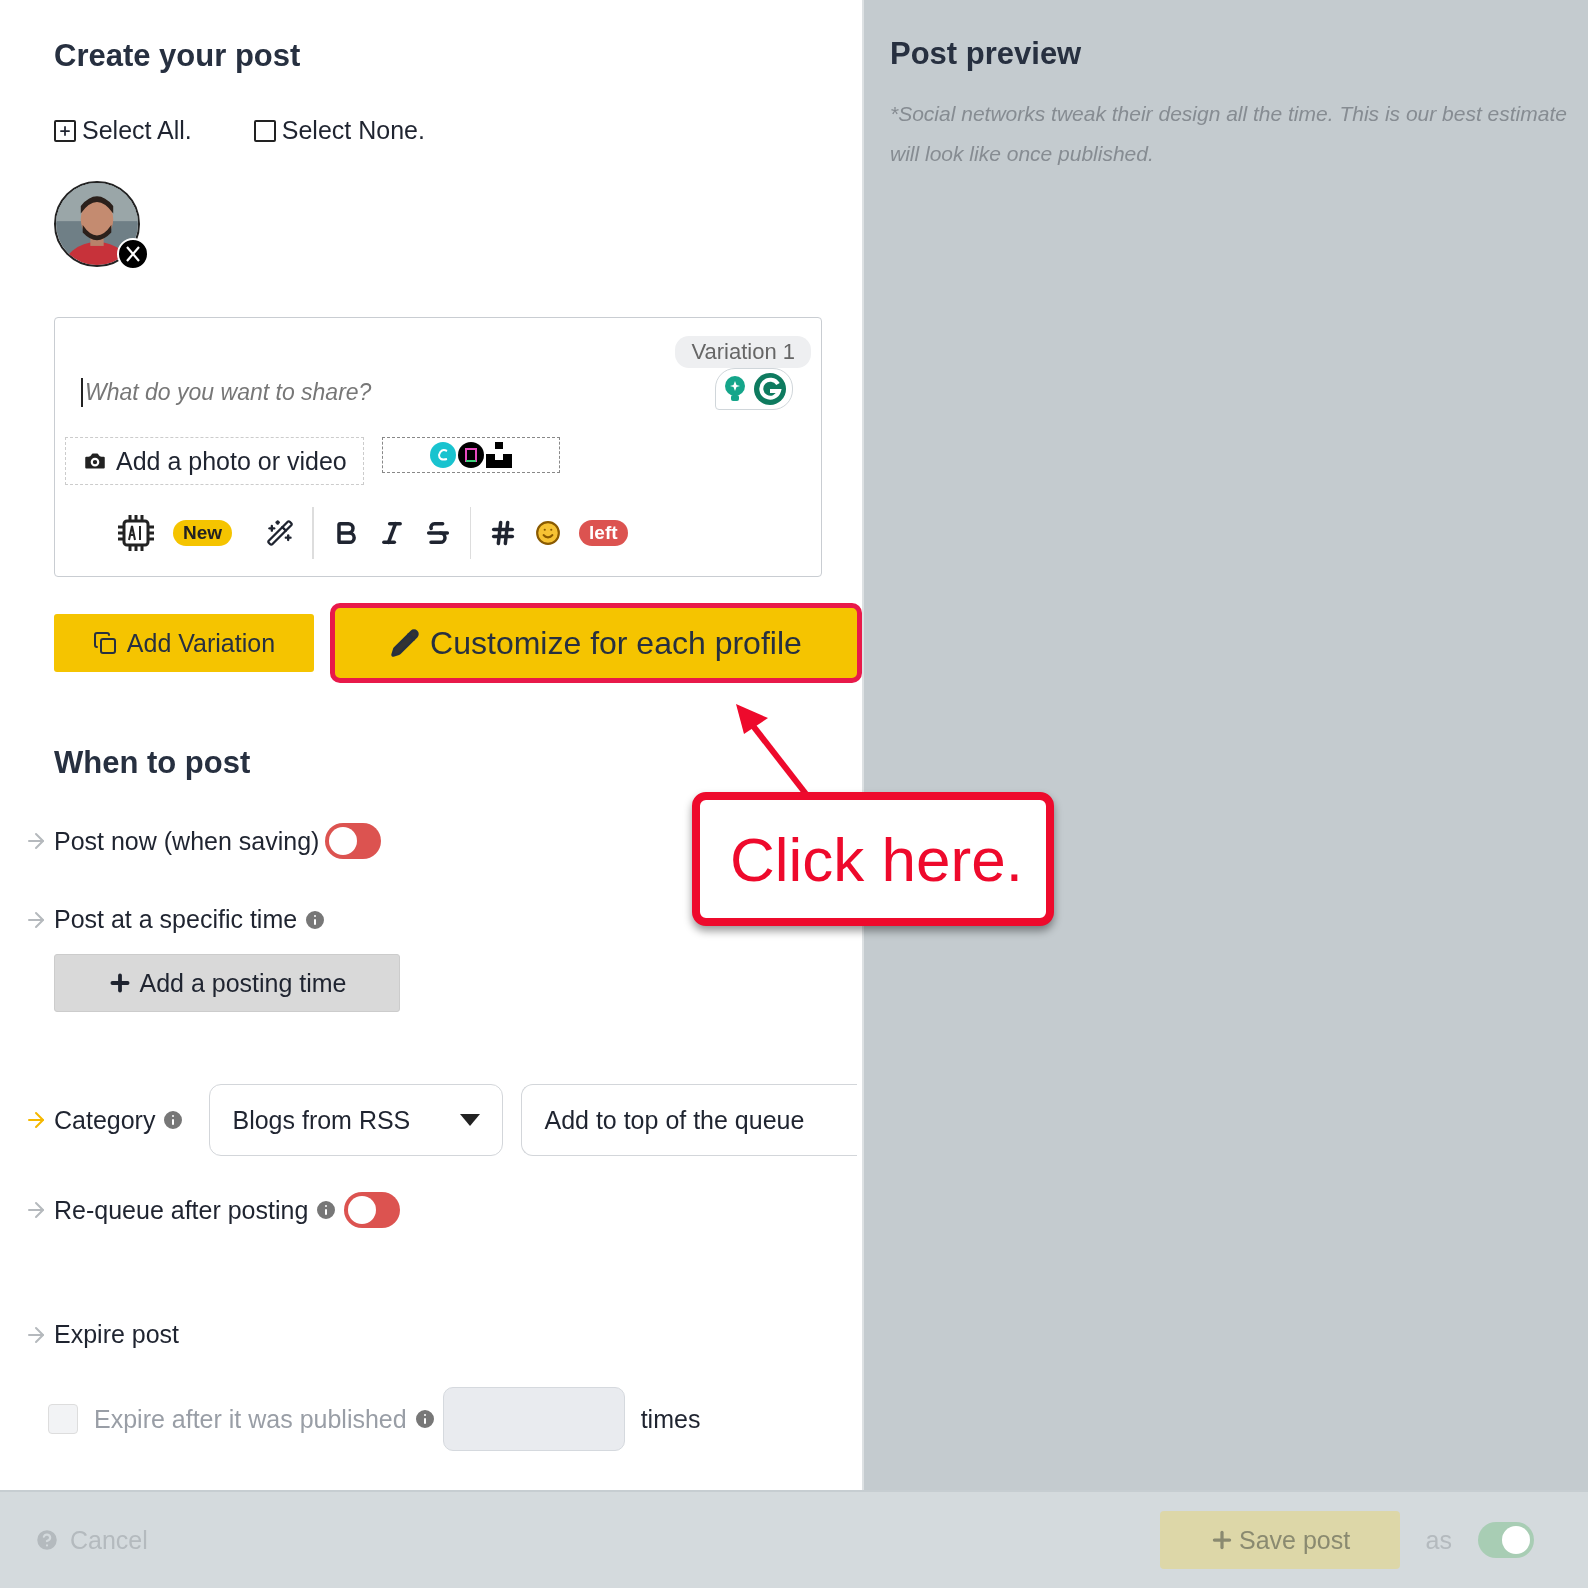 This screenshot has height=1588, width=1588. Describe the element at coordinates (136, 533) in the screenshot. I see `ai-chip-icon` at that location.